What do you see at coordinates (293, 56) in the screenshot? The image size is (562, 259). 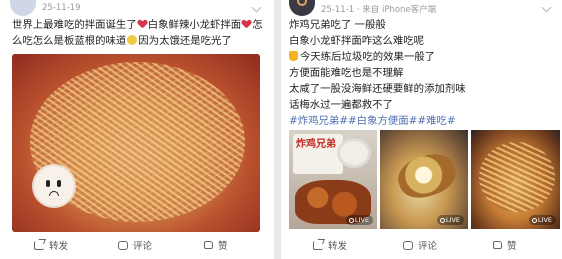 I see `trophy-icon` at bounding box center [293, 56].